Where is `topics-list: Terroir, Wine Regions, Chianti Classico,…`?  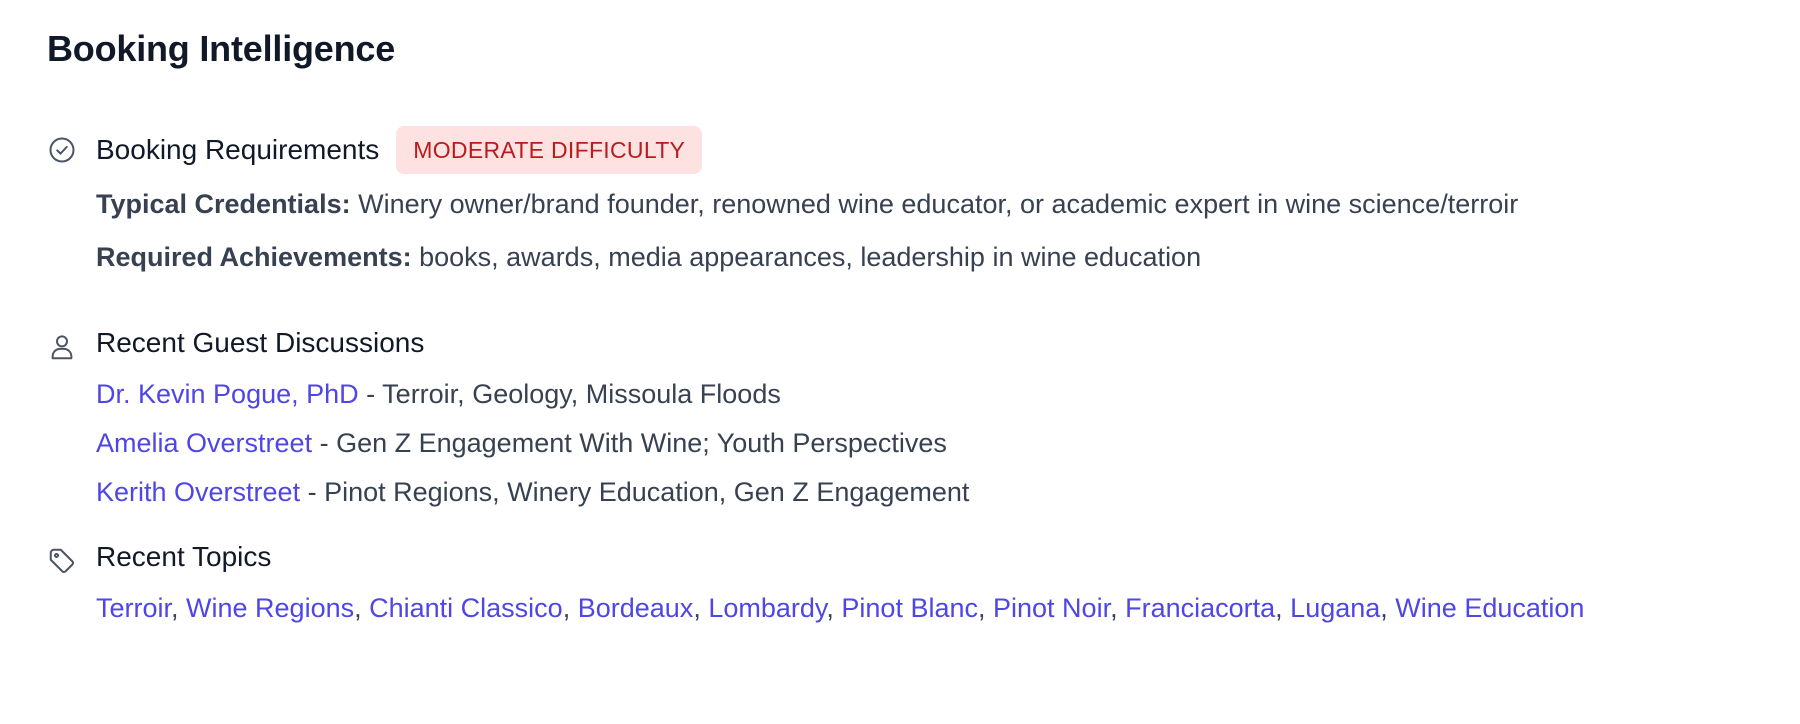
topics-list: Terroir, Wine Regions, Chianti Classico,… is located at coordinates (924, 608).